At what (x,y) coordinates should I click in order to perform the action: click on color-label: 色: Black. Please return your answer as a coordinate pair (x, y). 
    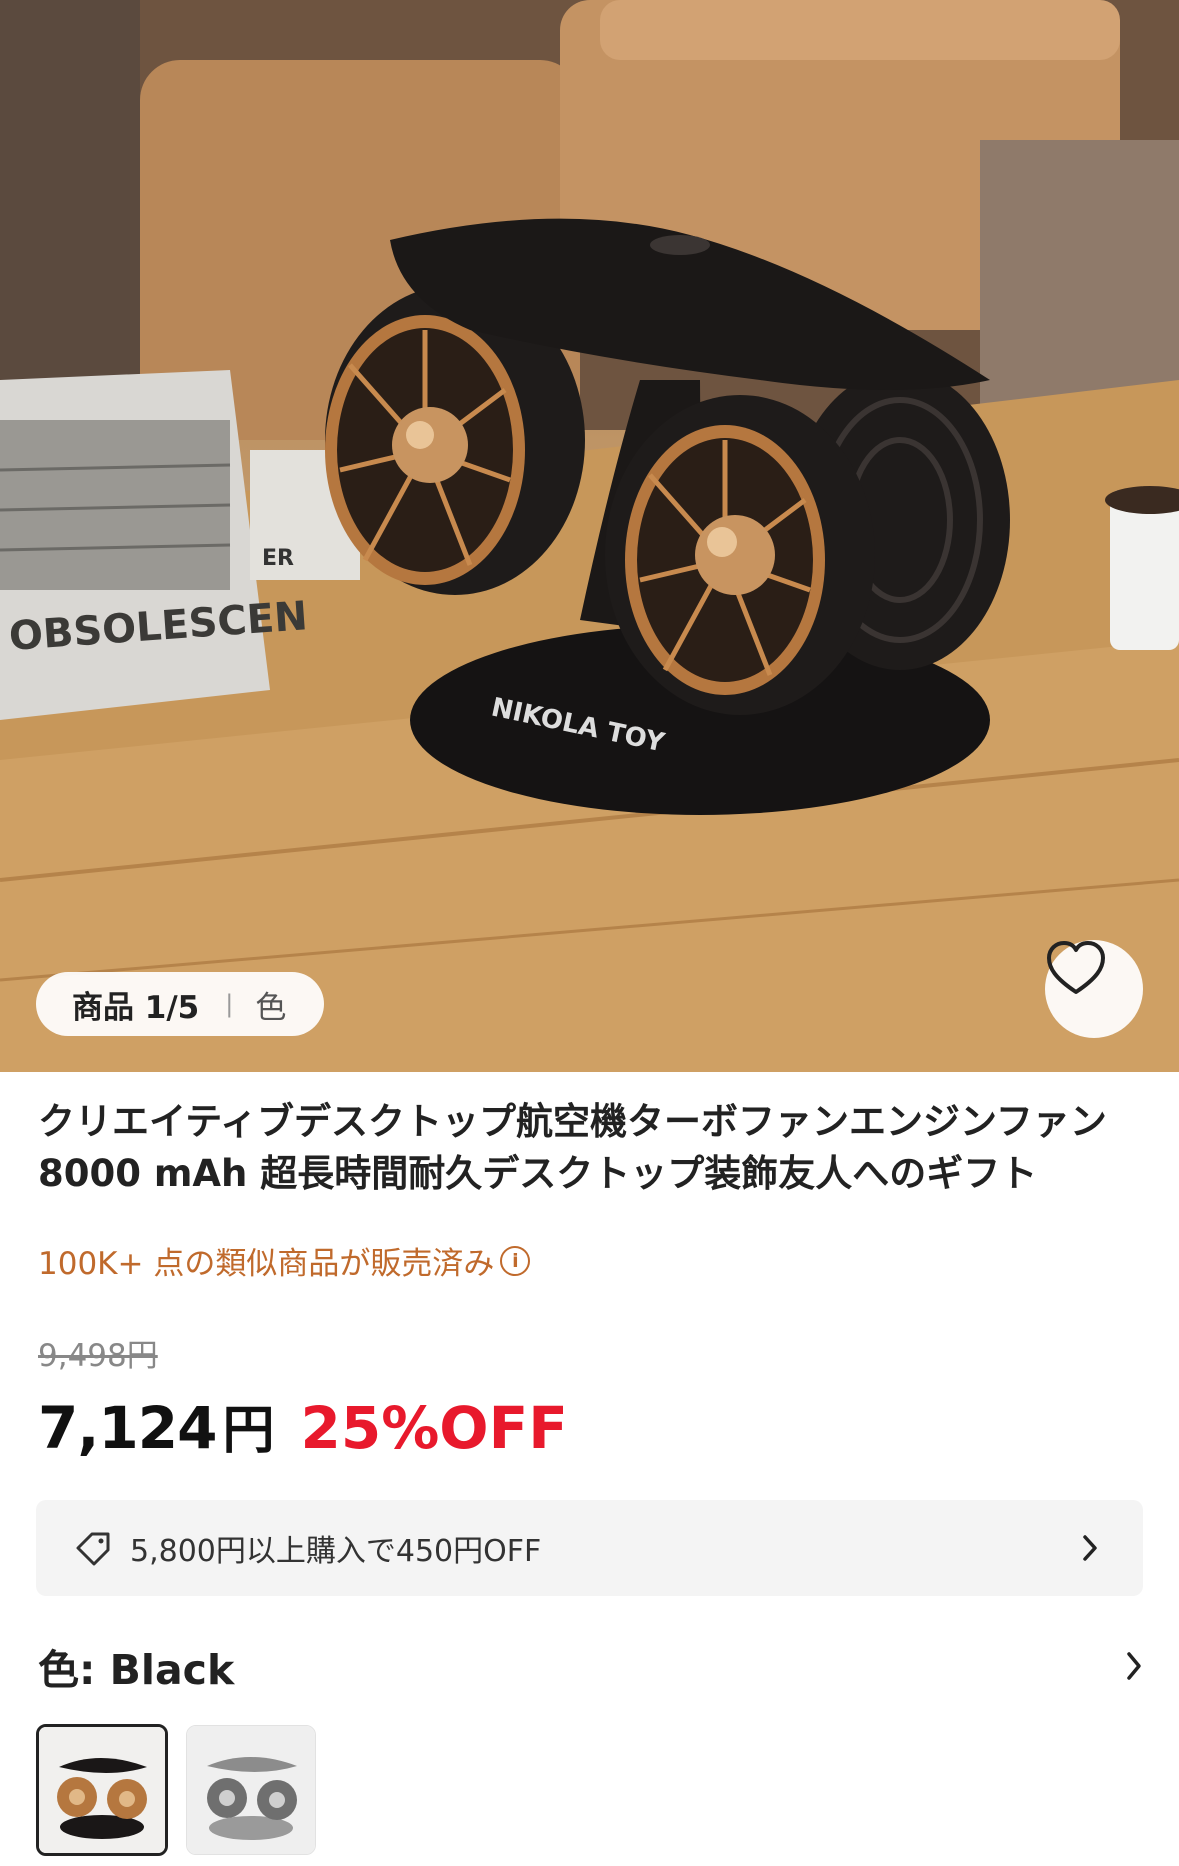
    Looking at the image, I should click on (136, 1670).